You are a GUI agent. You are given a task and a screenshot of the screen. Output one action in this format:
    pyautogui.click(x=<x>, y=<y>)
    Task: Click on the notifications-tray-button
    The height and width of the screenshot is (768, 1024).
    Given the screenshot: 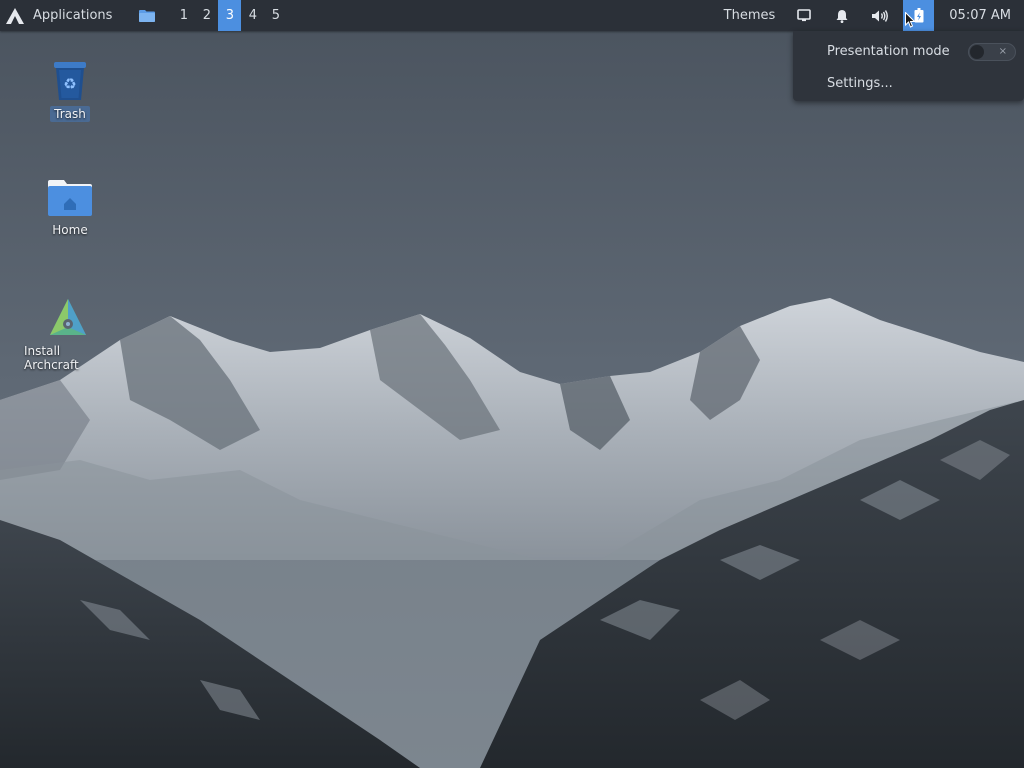 What is the action you would take?
    pyautogui.click(x=842, y=15)
    